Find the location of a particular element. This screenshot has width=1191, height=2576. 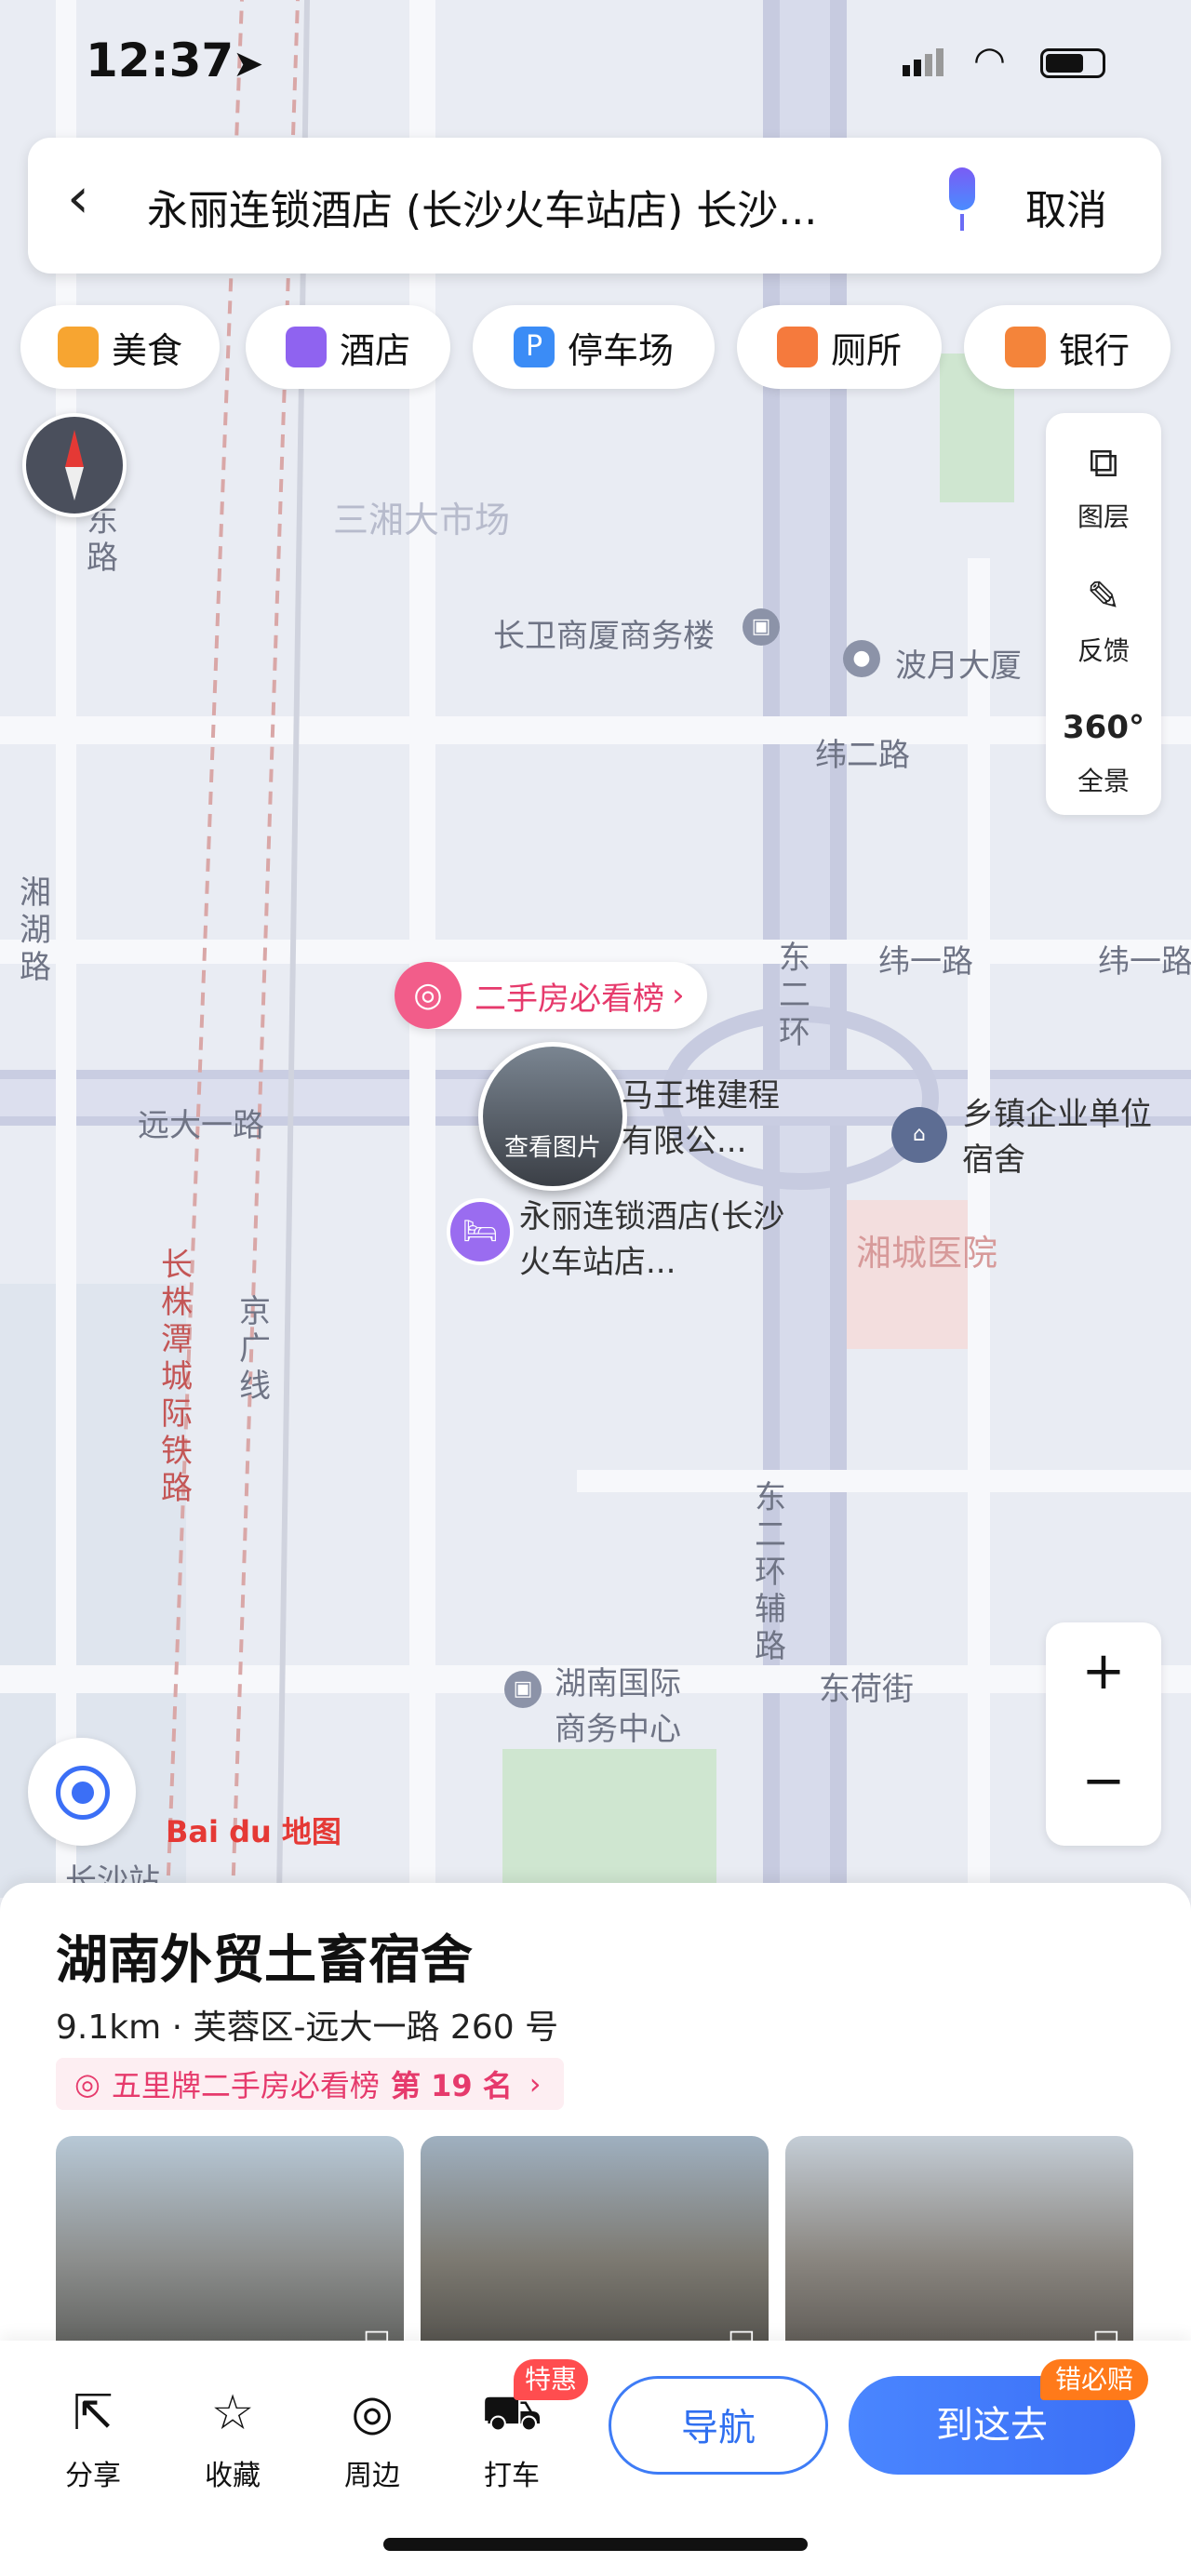

wifi-icon: ◠ is located at coordinates (989, 60).